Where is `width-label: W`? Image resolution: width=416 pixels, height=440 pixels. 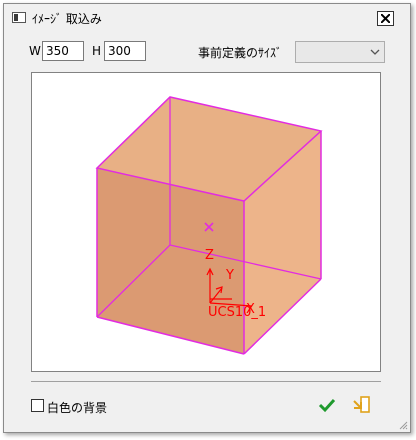
width-label: W is located at coordinates (35, 51).